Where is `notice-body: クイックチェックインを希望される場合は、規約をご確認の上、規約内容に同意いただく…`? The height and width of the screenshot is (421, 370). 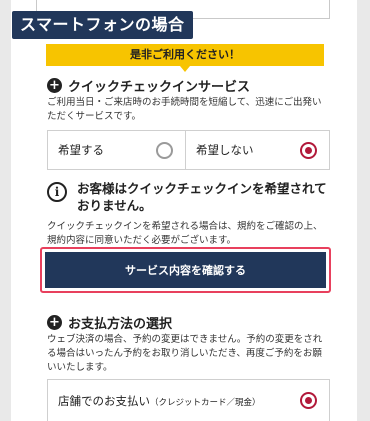
notice-body: クイックチェックインを希望される場合は、規約をご確認の上、規約内容に同意いただく… is located at coordinates (185, 233).